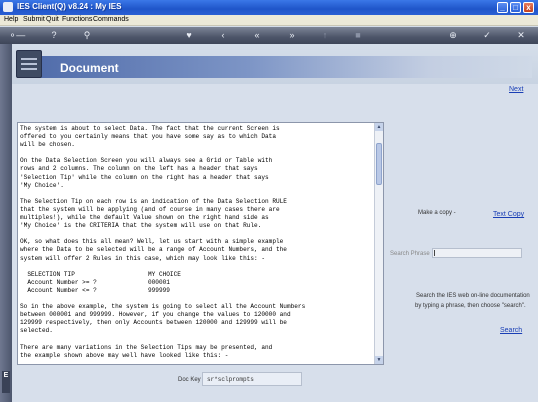  Describe the element at coordinates (6, 382) in the screenshot. I see `side-tab: E` at that location.